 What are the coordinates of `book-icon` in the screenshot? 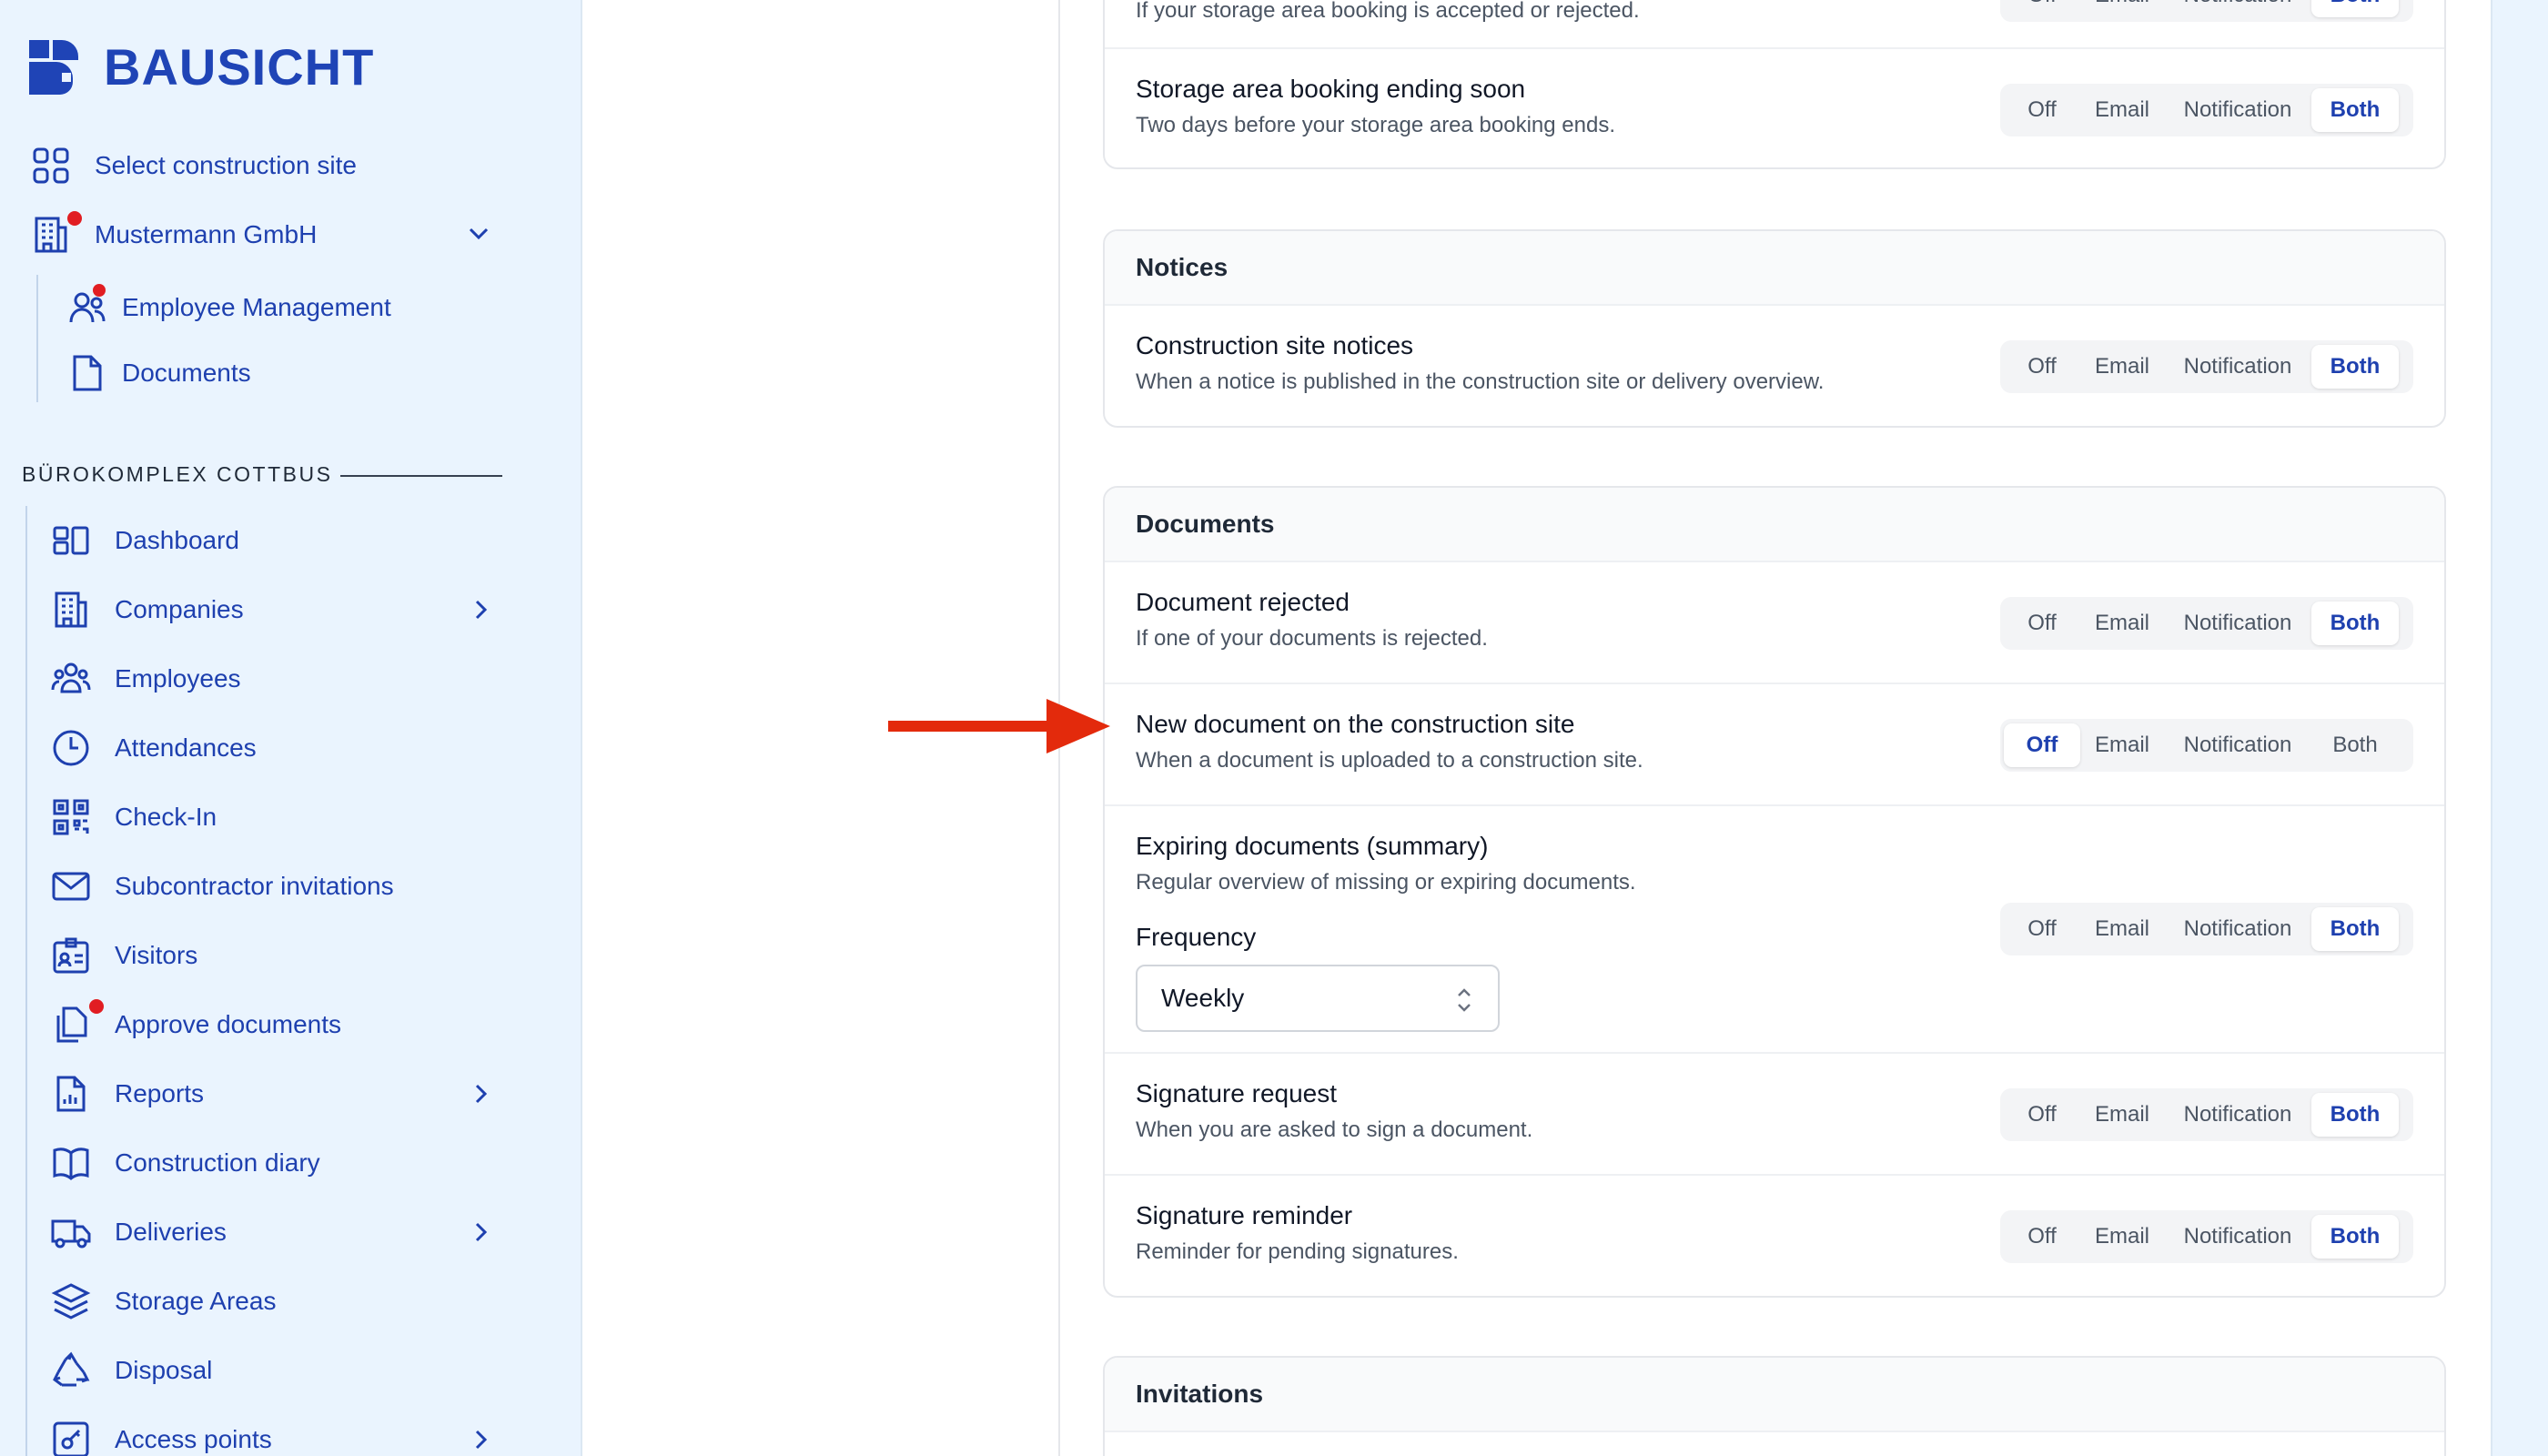 It's located at (71, 1163).